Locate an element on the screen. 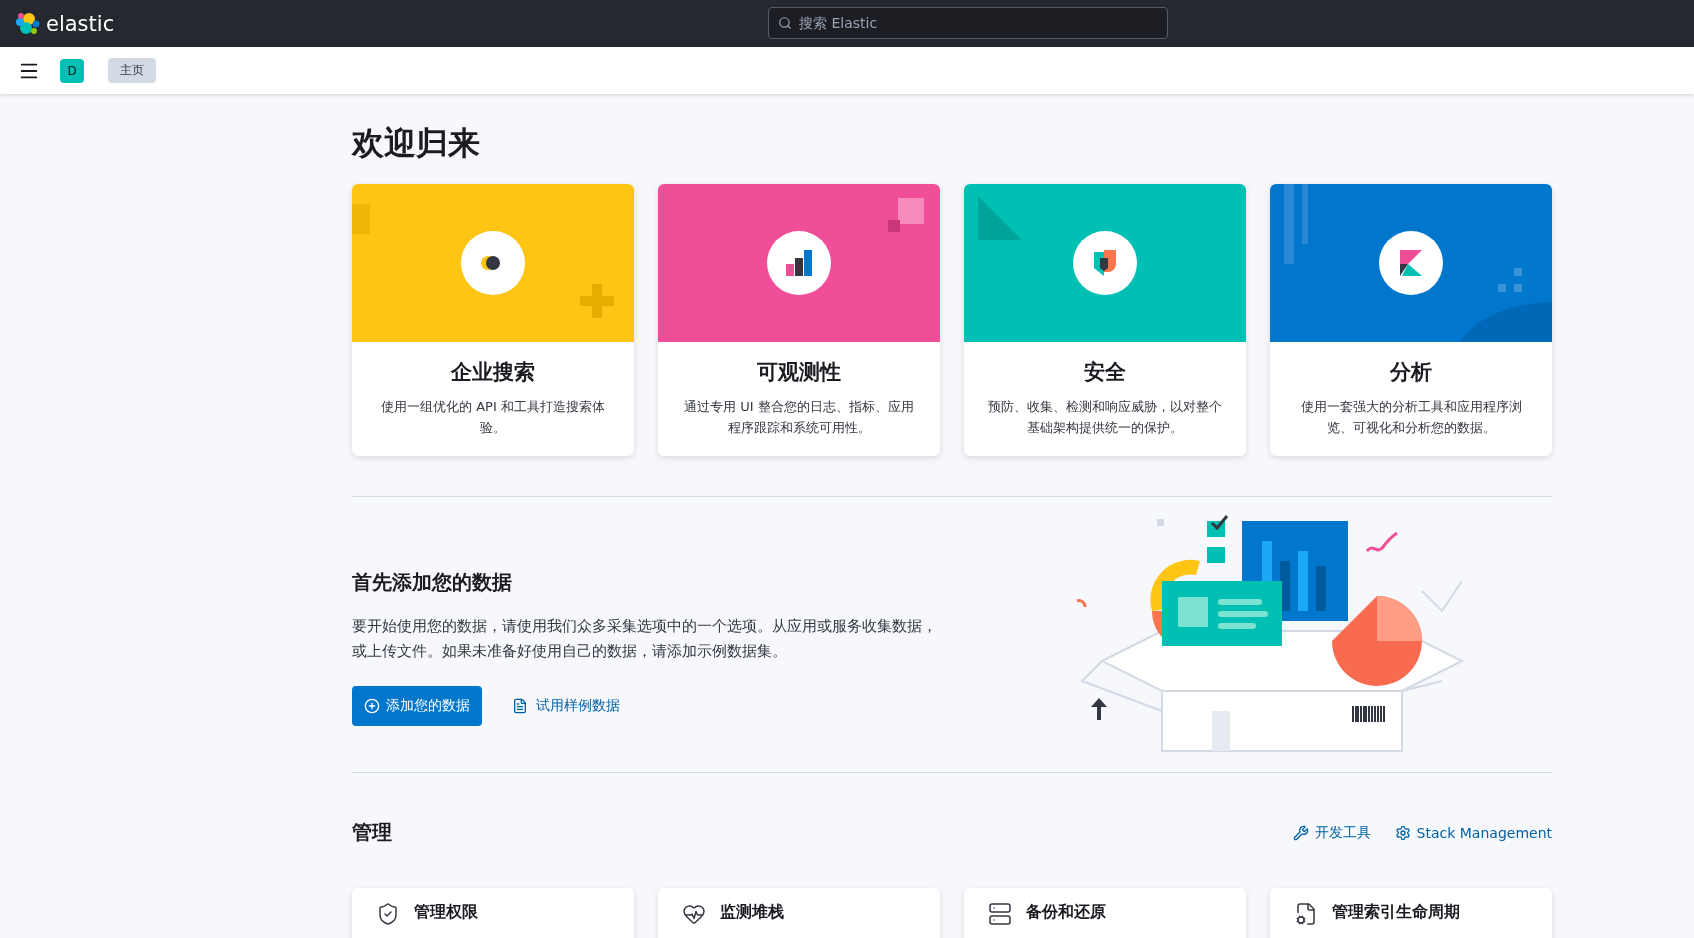  document-icon is located at coordinates (520, 706).